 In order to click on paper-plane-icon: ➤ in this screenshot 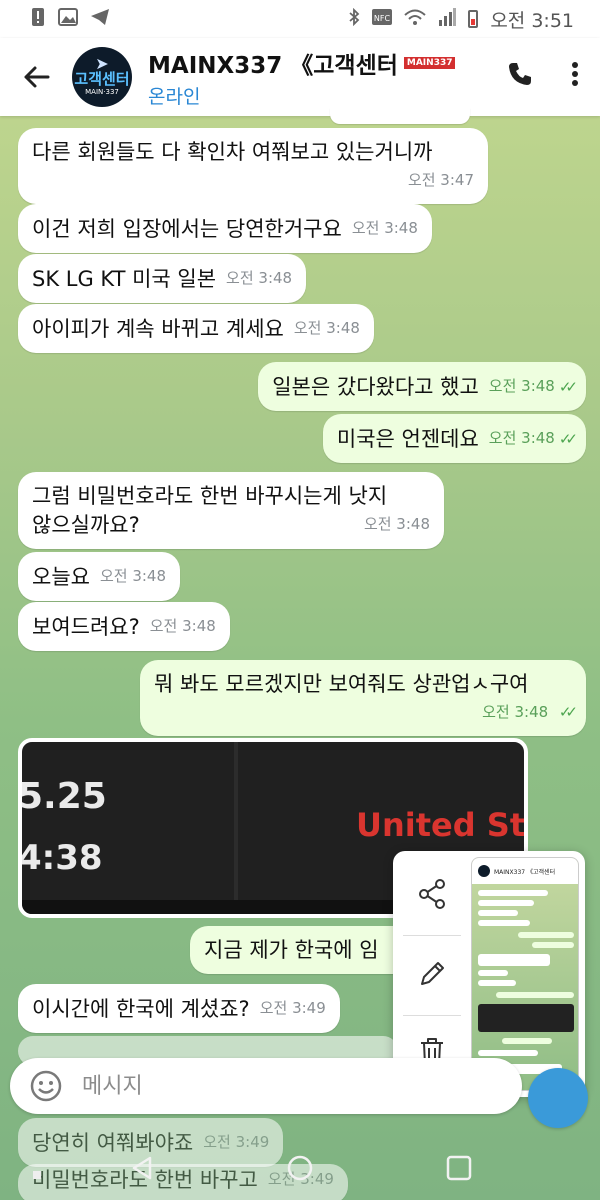, I will do `click(102, 63)`.